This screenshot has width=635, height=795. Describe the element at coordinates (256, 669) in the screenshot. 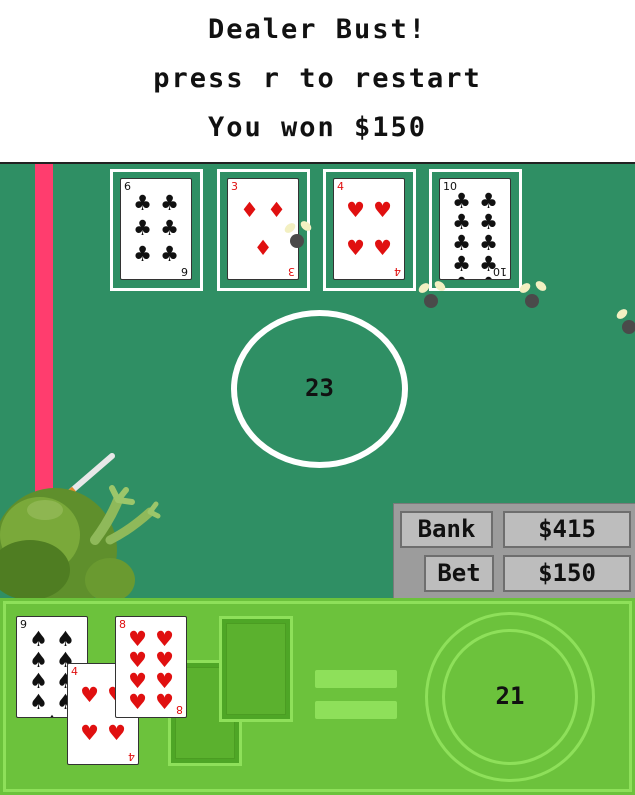

I see `empty-card-slot` at that location.